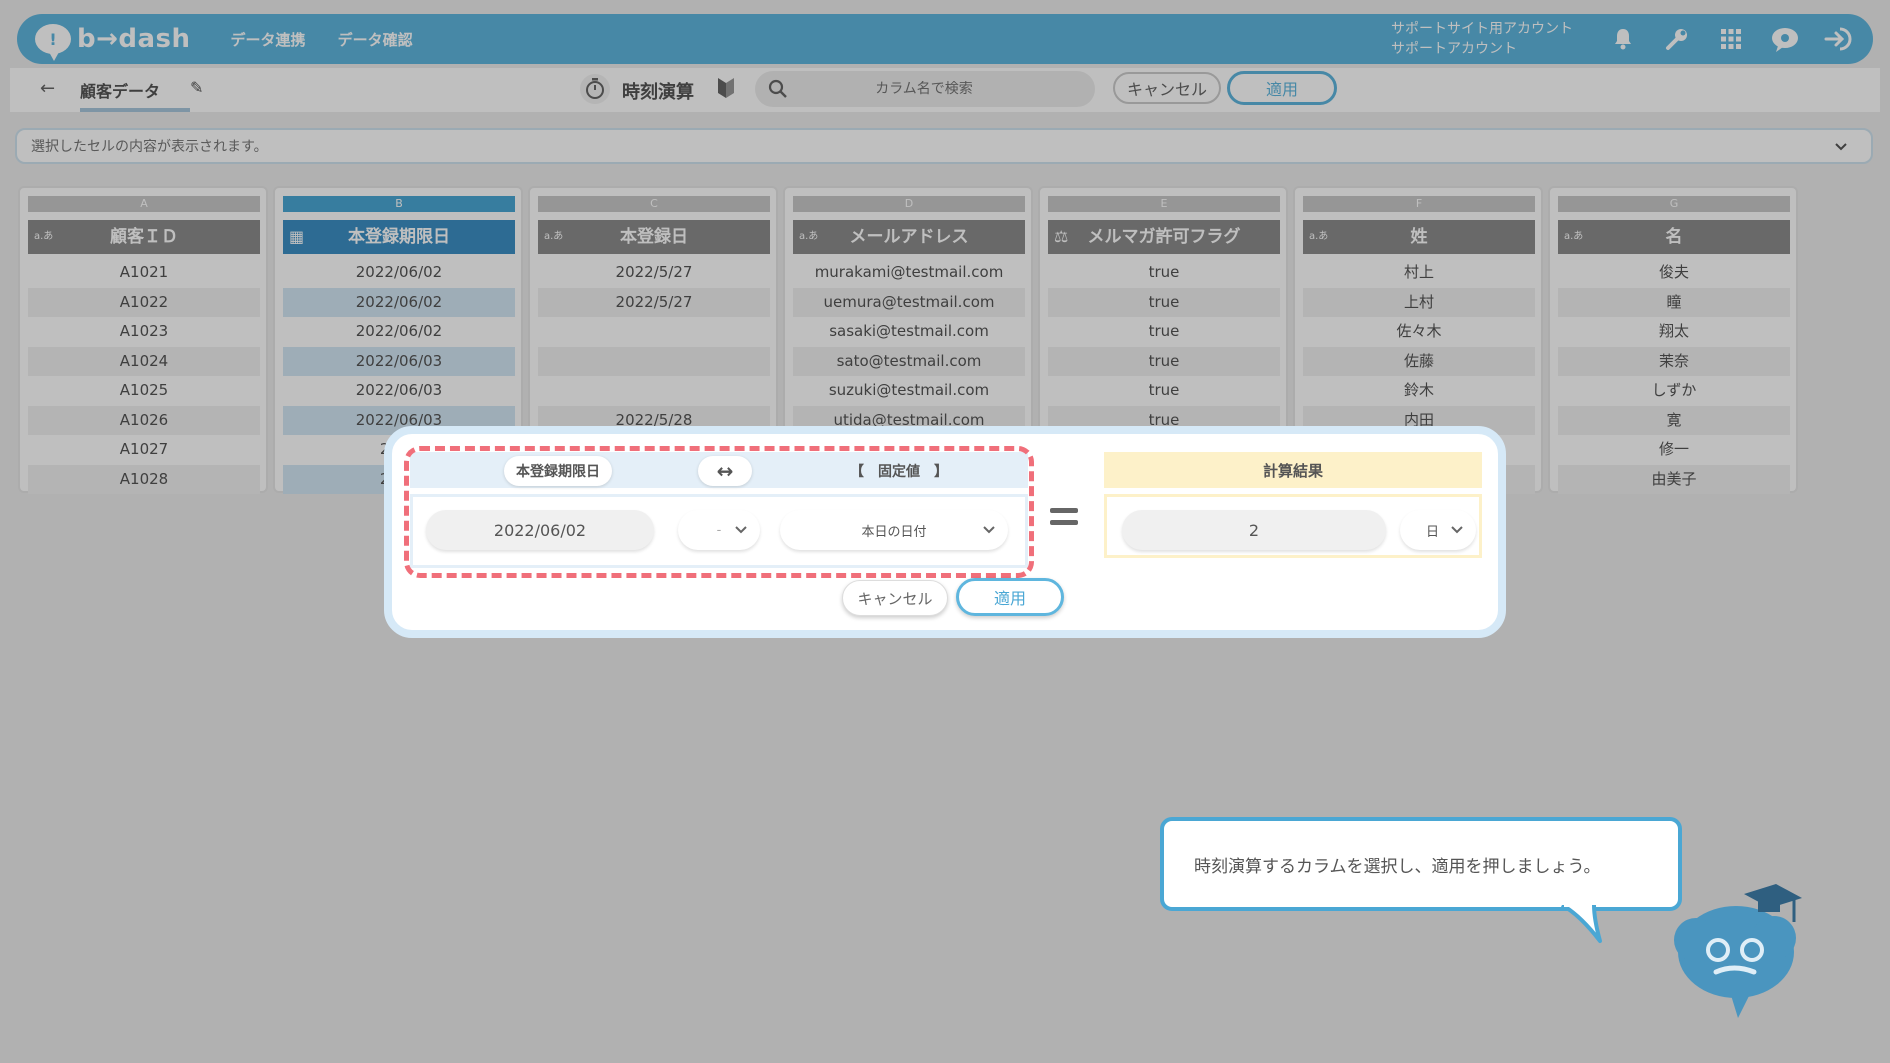  What do you see at coordinates (1433, 532) in the screenshot?
I see `result-unit: 日` at bounding box center [1433, 532].